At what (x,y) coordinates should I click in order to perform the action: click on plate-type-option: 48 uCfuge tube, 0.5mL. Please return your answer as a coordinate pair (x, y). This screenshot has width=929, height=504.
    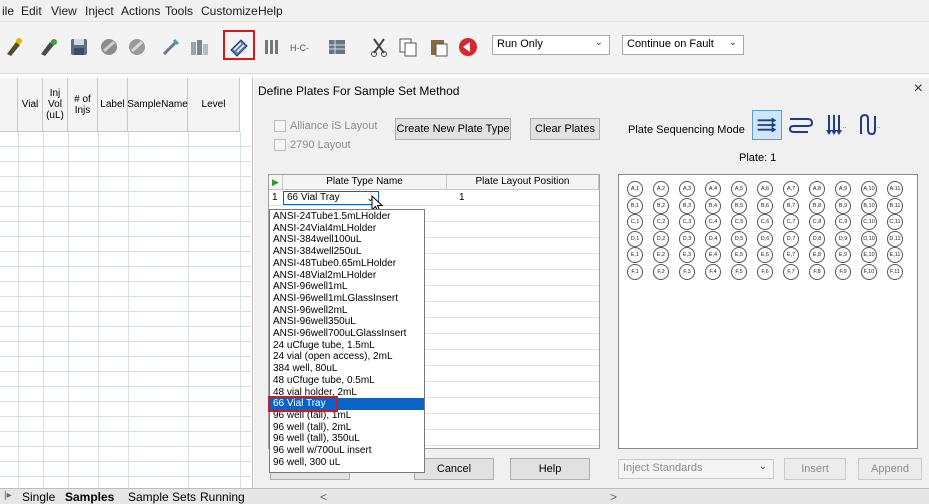
    Looking at the image, I should click on (347, 381).